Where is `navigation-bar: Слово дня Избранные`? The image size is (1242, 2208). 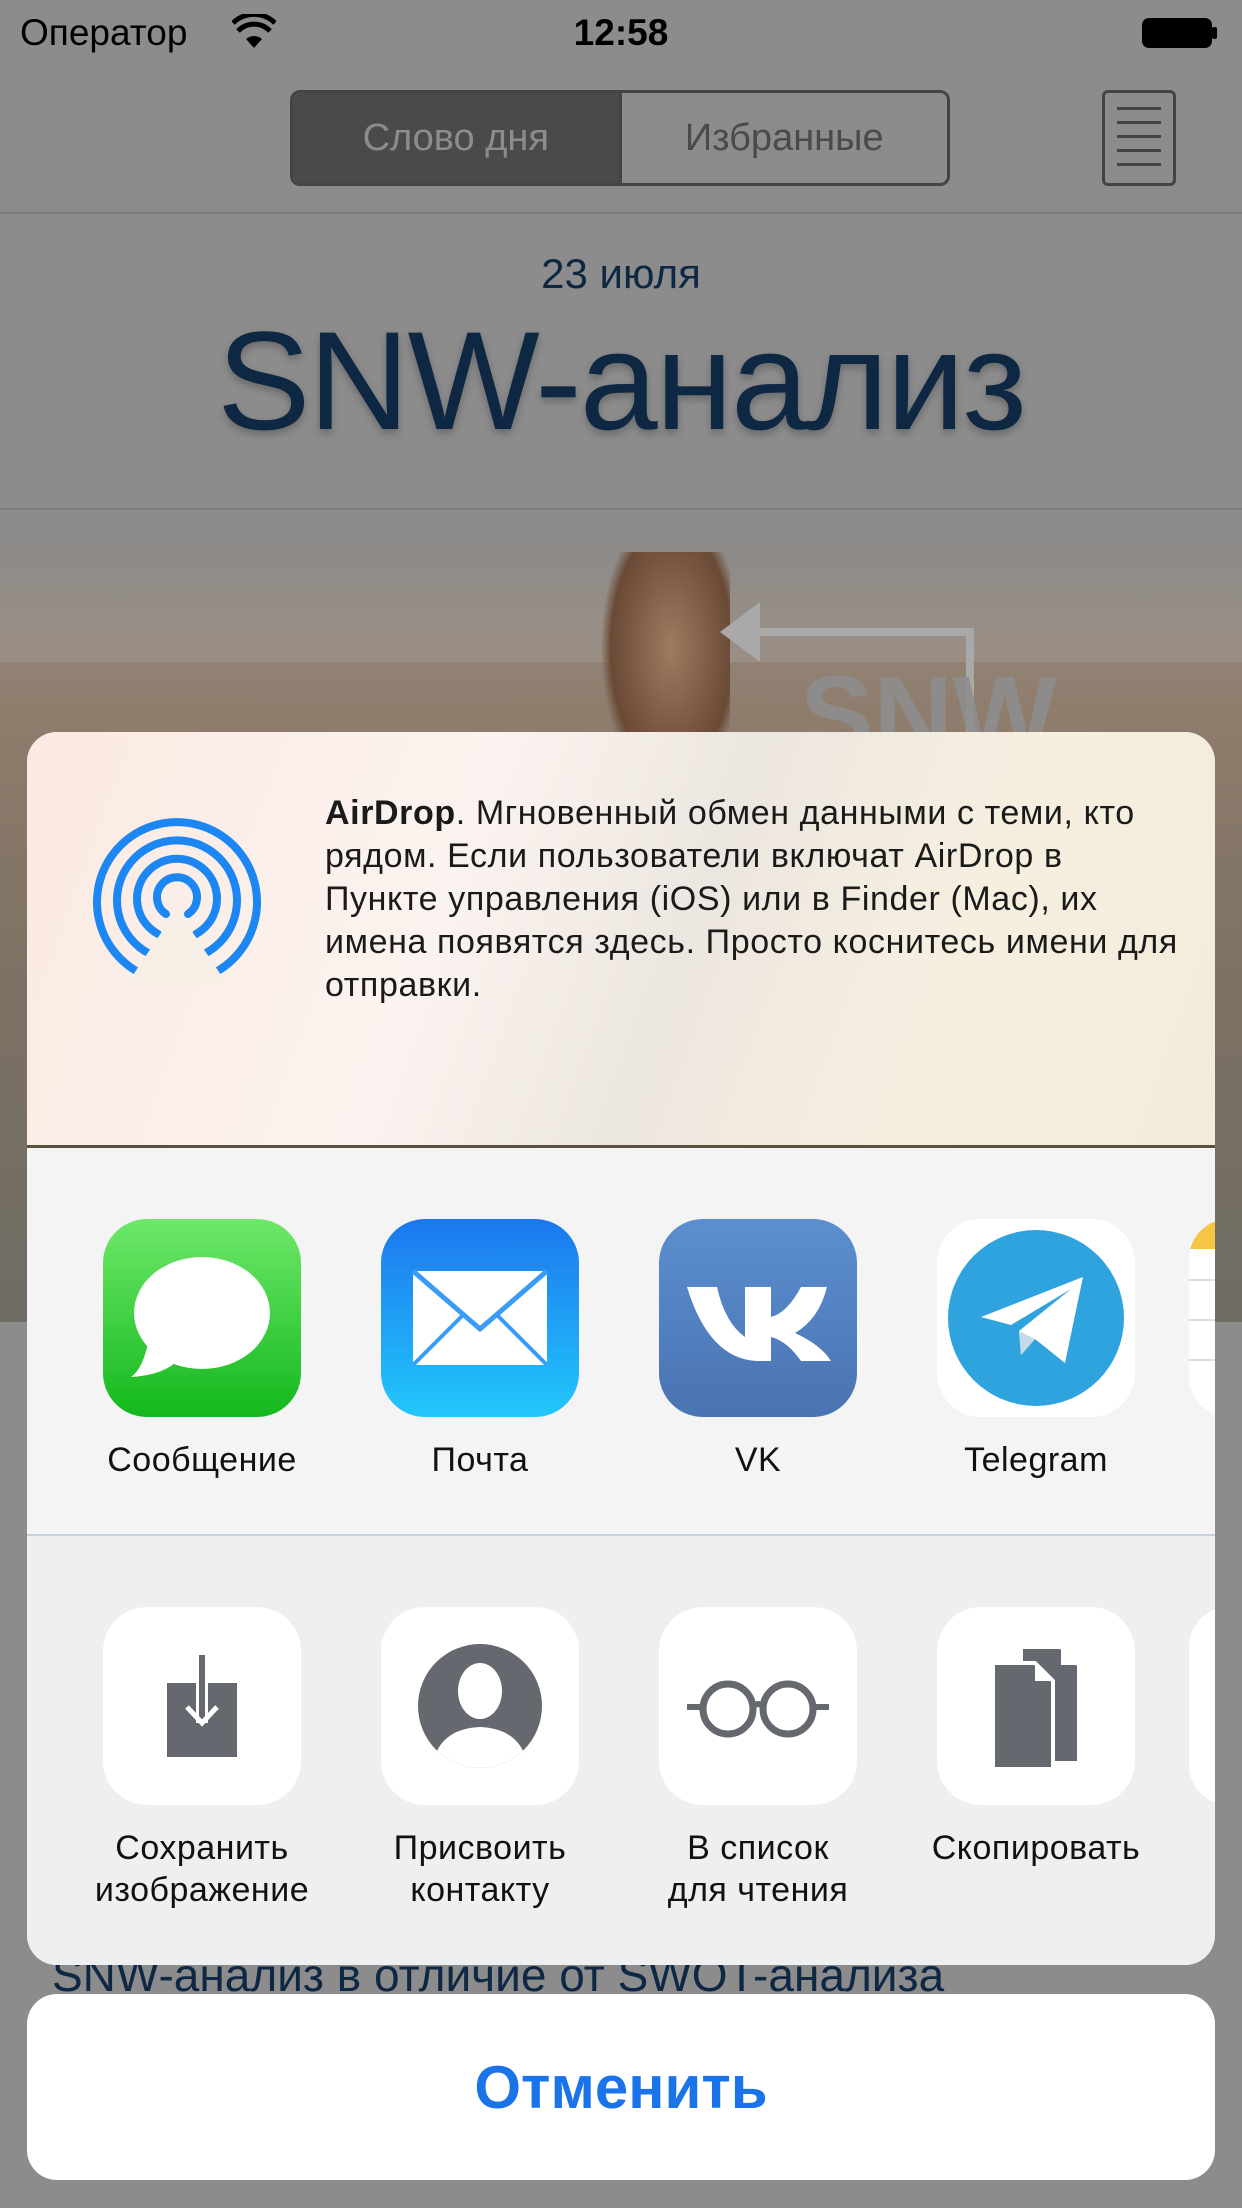
navigation-bar: Слово дня Избранные is located at coordinates (621, 140).